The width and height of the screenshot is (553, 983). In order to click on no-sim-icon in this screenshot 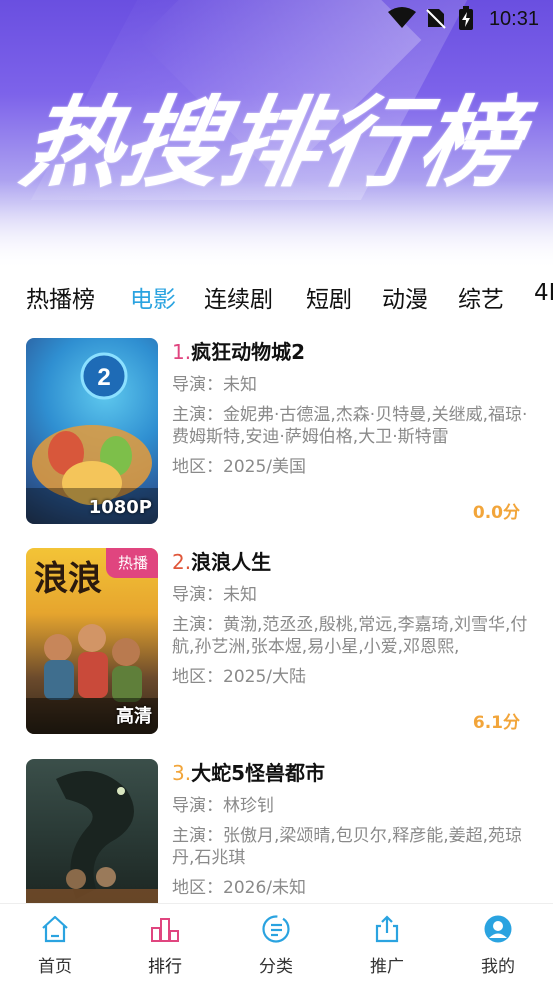, I will do `click(436, 19)`.